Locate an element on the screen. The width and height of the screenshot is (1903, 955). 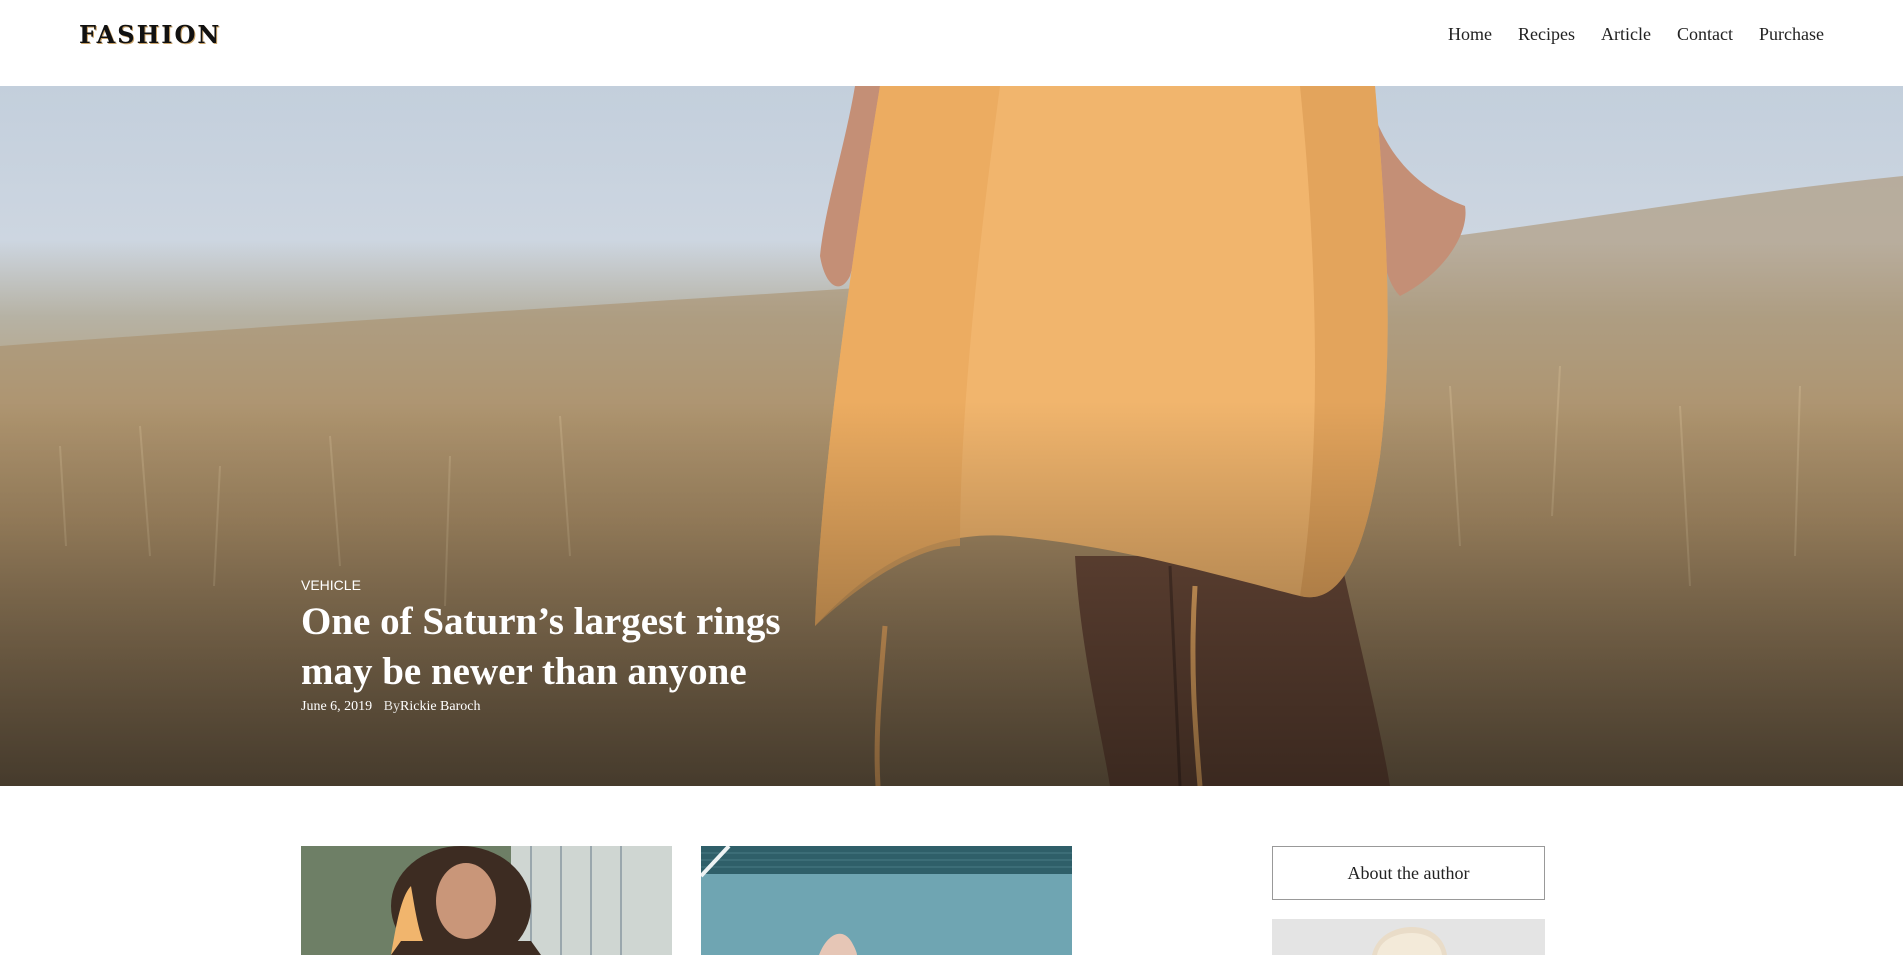
author-photo is located at coordinates (1408, 937).